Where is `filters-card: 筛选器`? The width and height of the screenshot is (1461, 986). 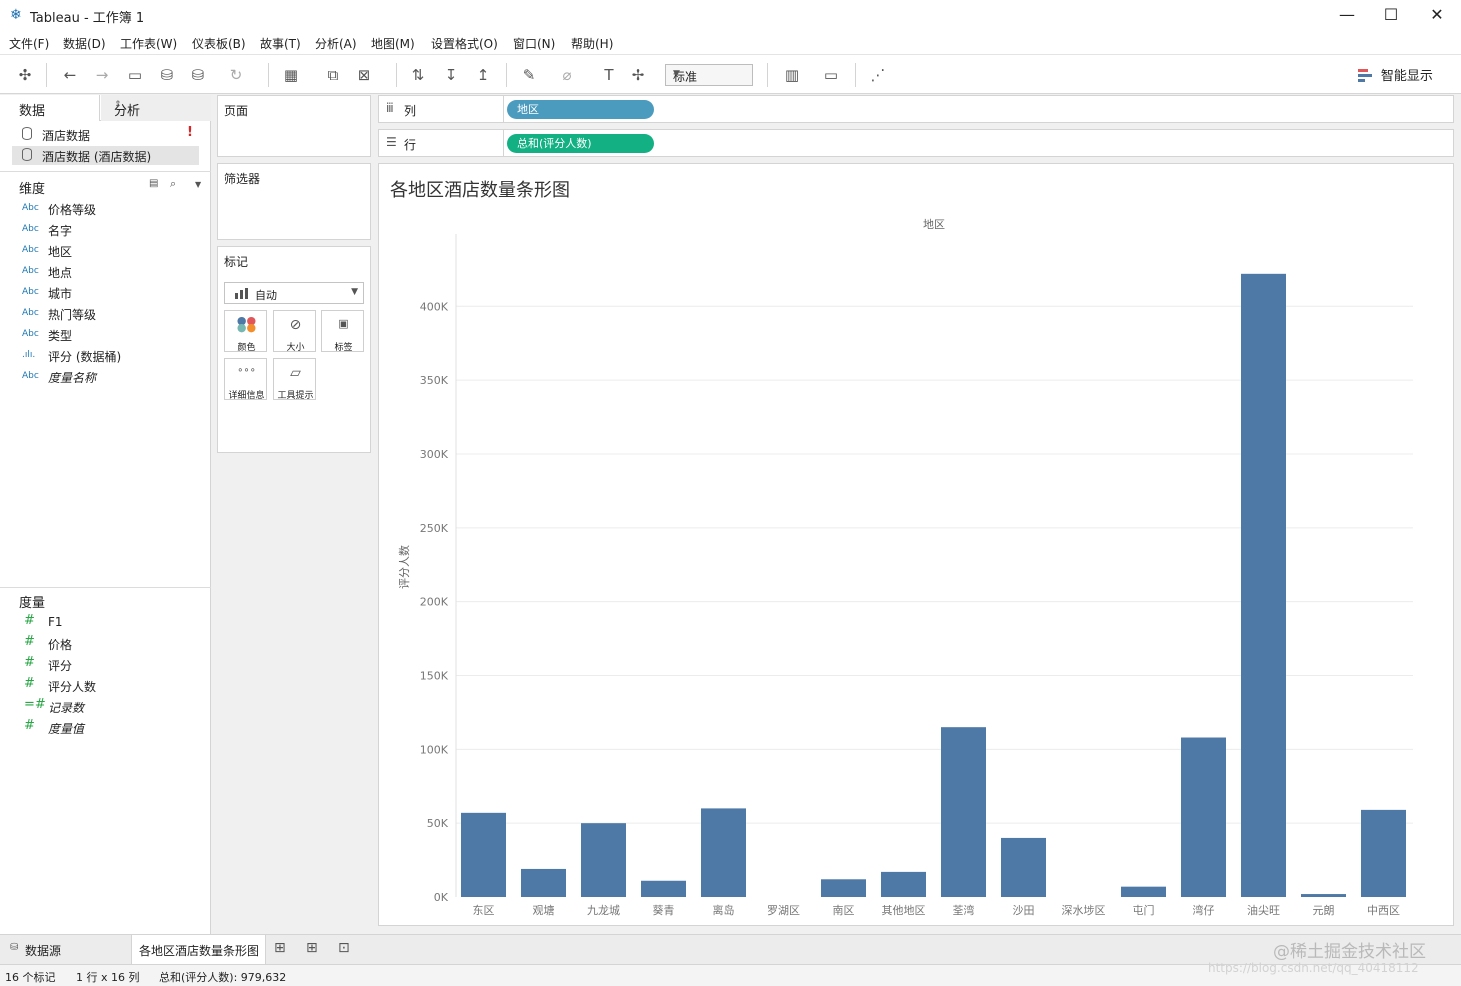 filters-card: 筛选器 is located at coordinates (294, 201).